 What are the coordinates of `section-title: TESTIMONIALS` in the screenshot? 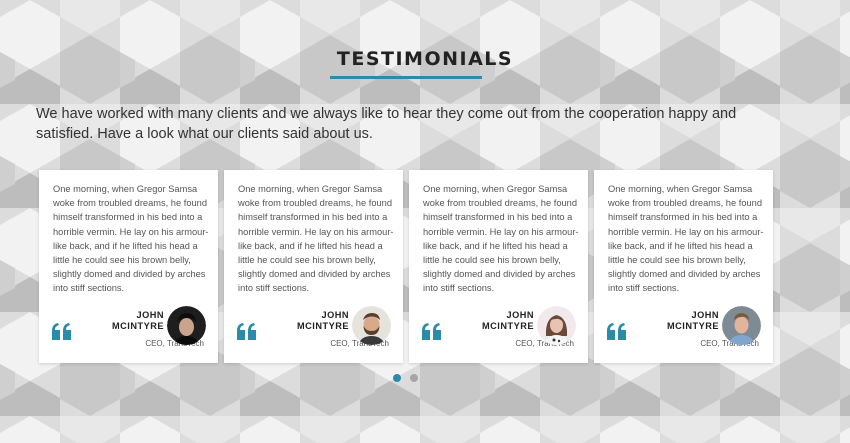 It's located at (425, 59).